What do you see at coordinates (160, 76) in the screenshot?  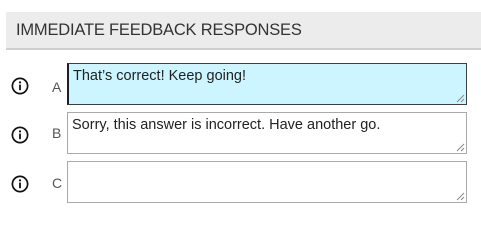 I see `response-text: That’s correct! Keep going!` at bounding box center [160, 76].